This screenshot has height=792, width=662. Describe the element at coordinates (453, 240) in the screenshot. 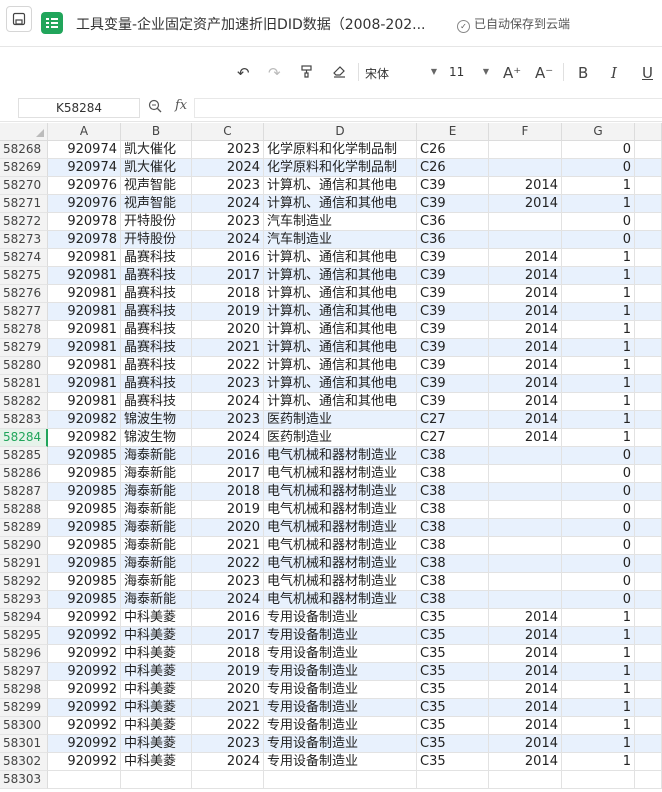

I see `cell-e: C36` at that location.